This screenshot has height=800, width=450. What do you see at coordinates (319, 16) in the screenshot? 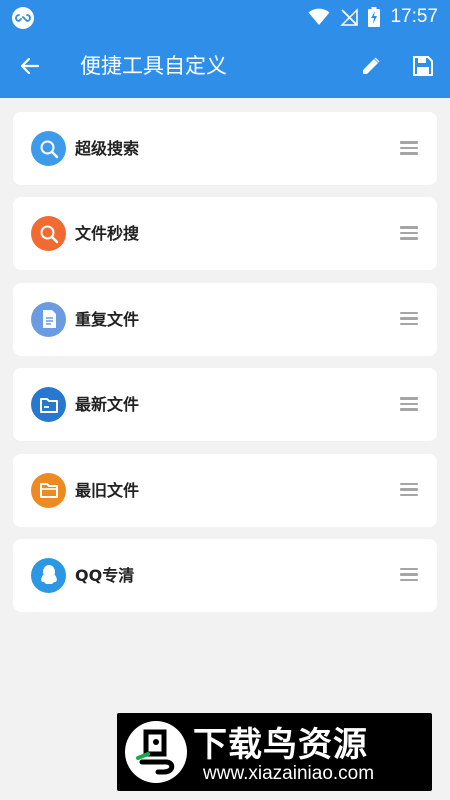
I see `wifi-icon` at bounding box center [319, 16].